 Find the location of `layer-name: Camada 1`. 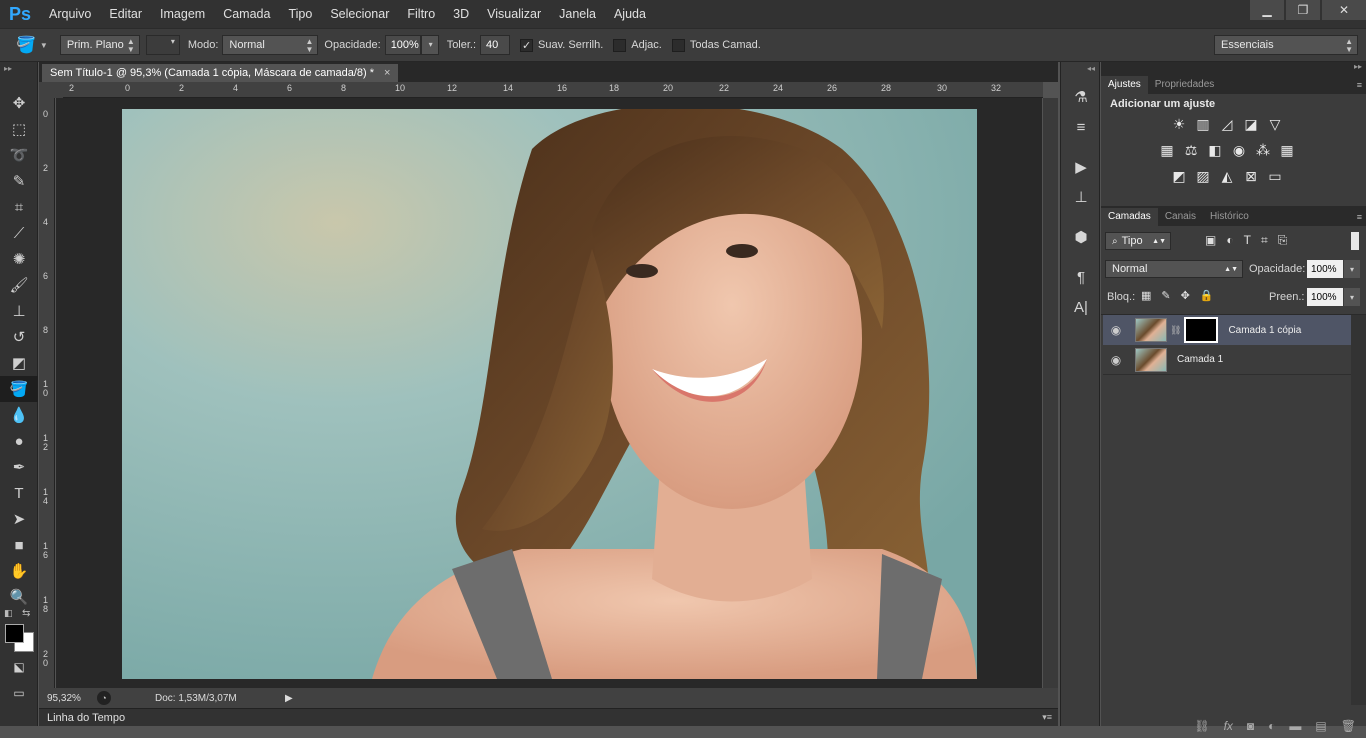

layer-name: Camada 1 is located at coordinates (1200, 359).